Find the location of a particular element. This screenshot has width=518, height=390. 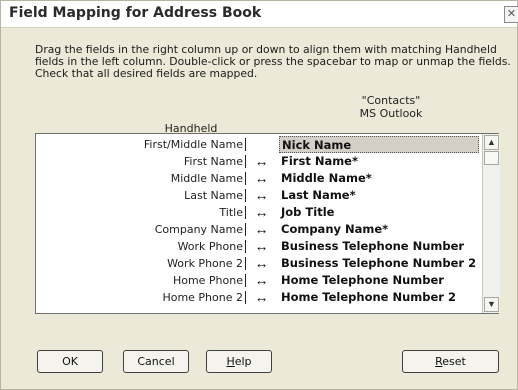

outlook-column-header: "Contacts" MS Outlook is located at coordinates (391, 107).